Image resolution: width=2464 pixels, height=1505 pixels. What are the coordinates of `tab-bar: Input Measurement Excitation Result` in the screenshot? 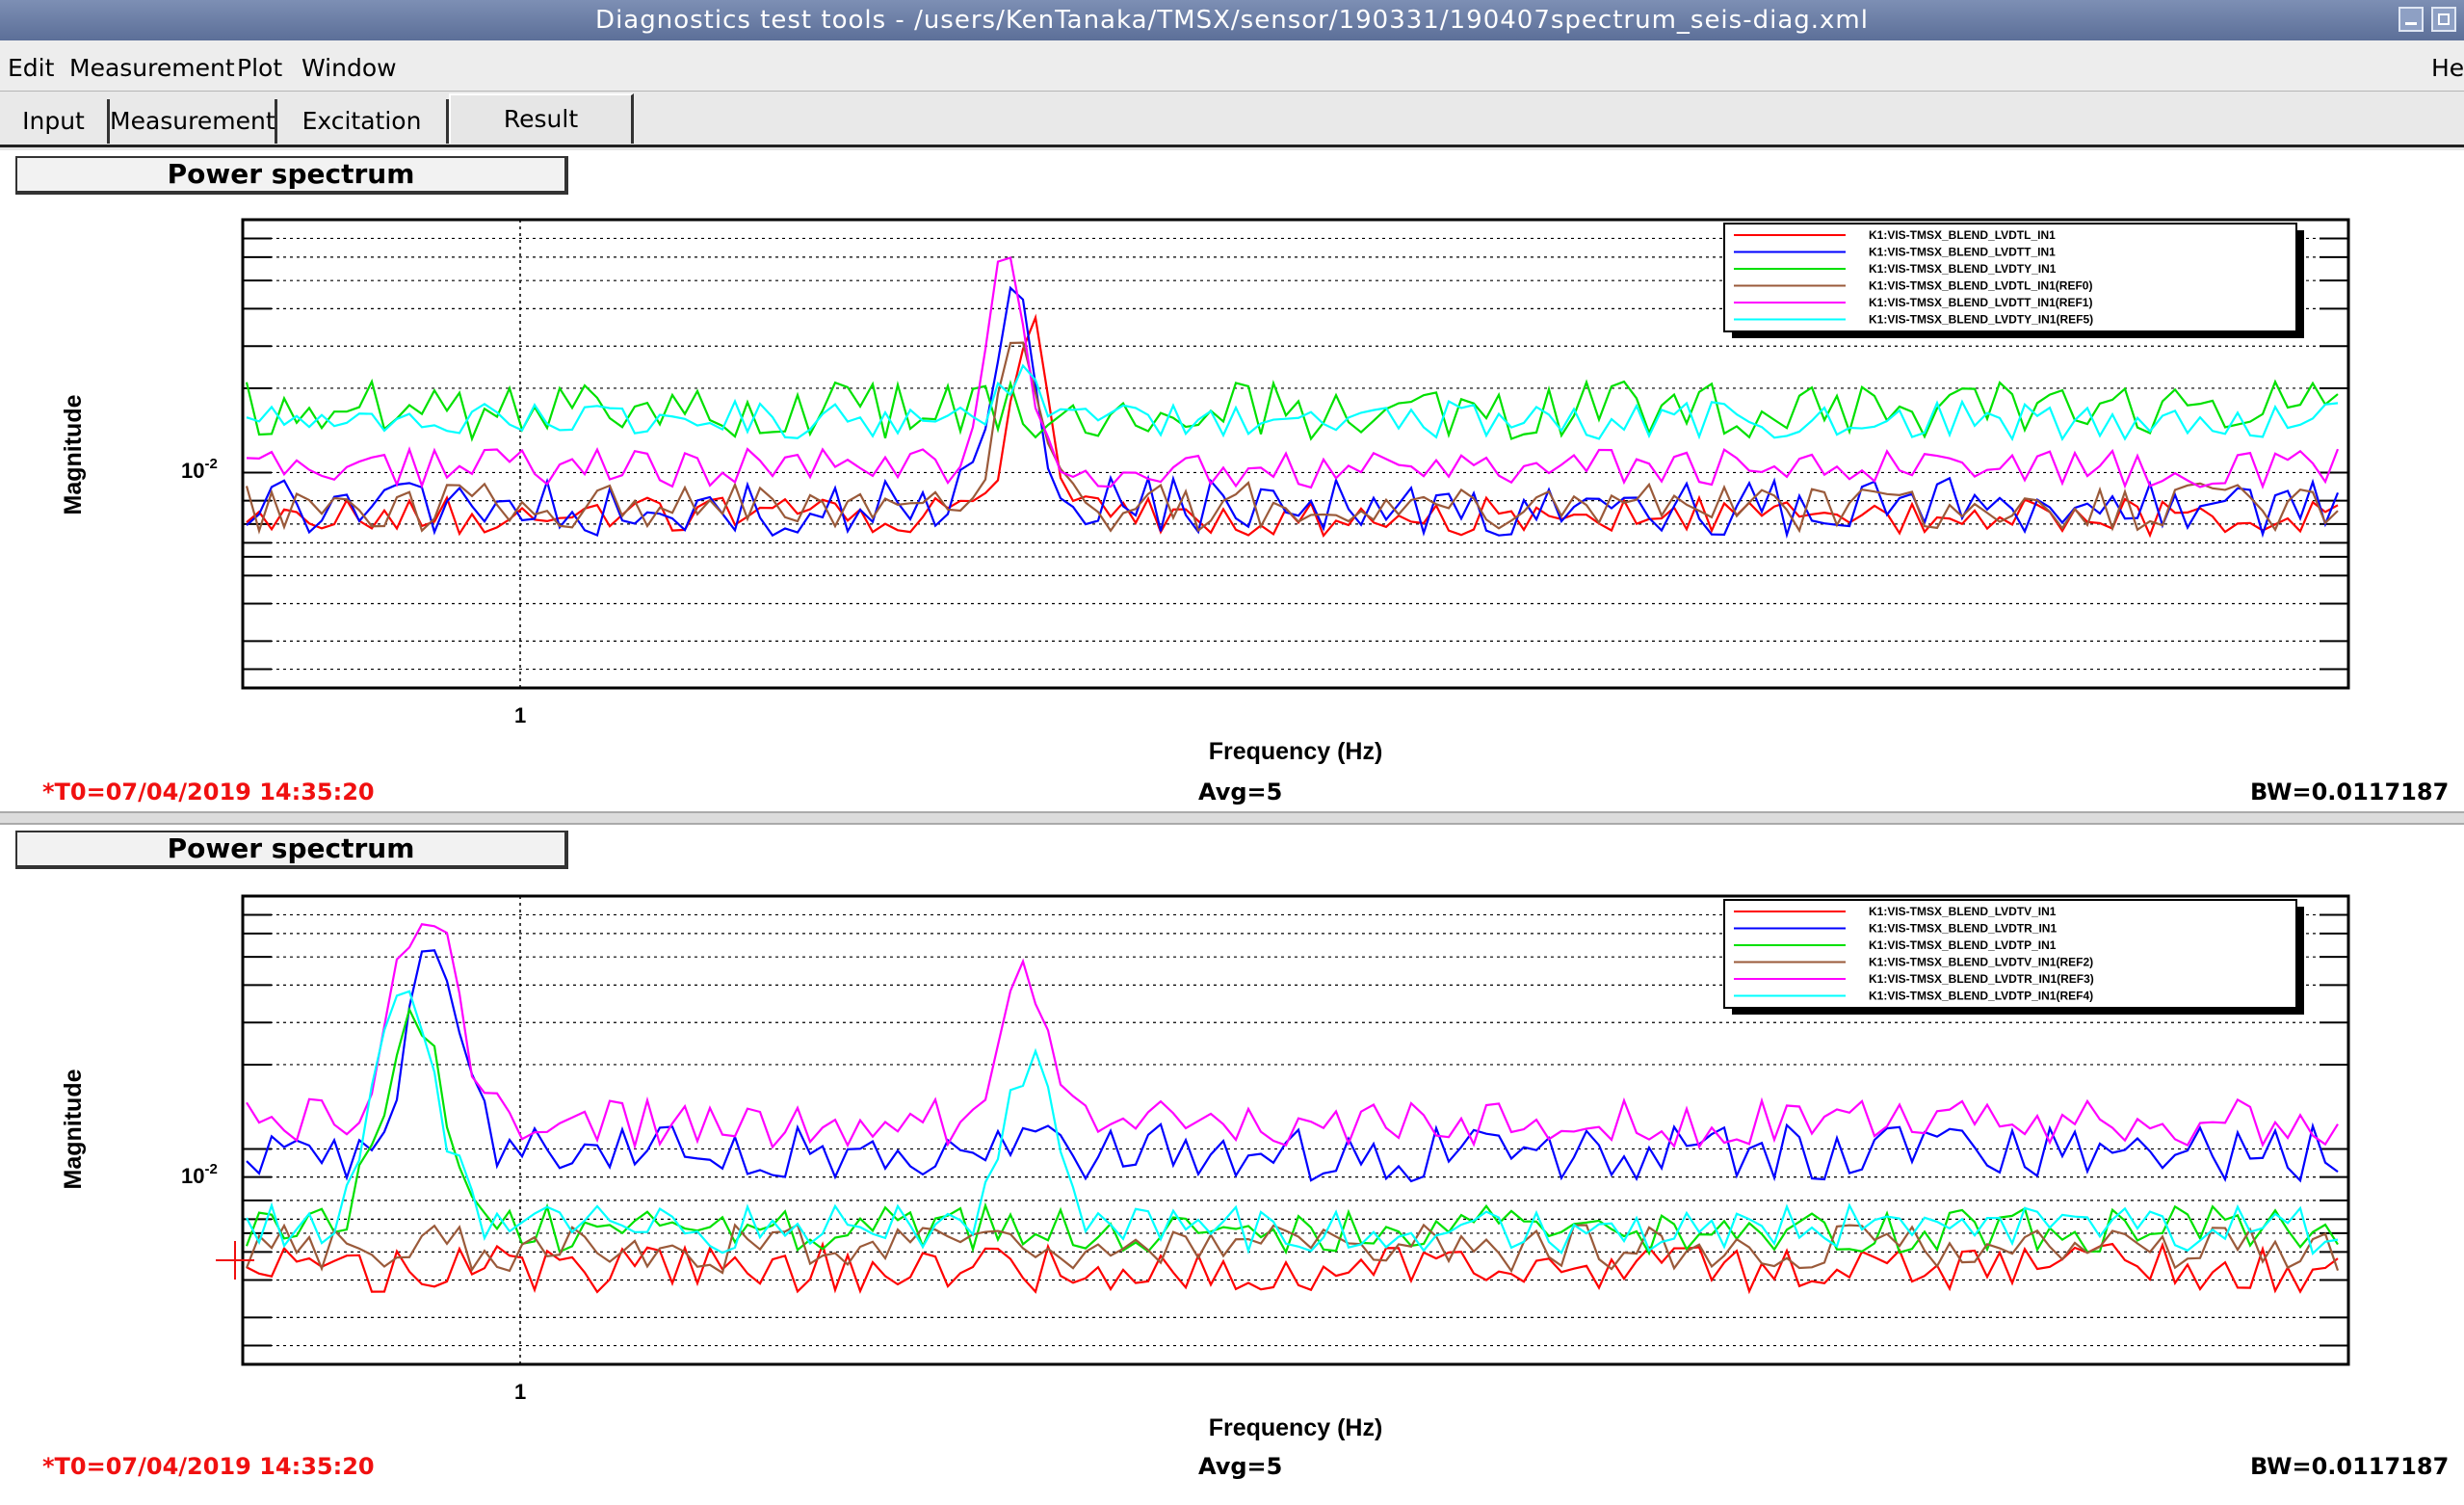 It's located at (1232, 120).